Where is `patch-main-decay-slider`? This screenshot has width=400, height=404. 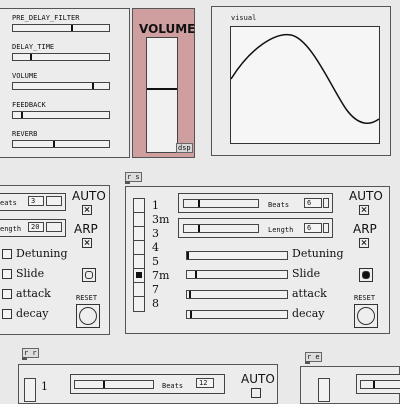 patch-main-decay-slider is located at coordinates (237, 314).